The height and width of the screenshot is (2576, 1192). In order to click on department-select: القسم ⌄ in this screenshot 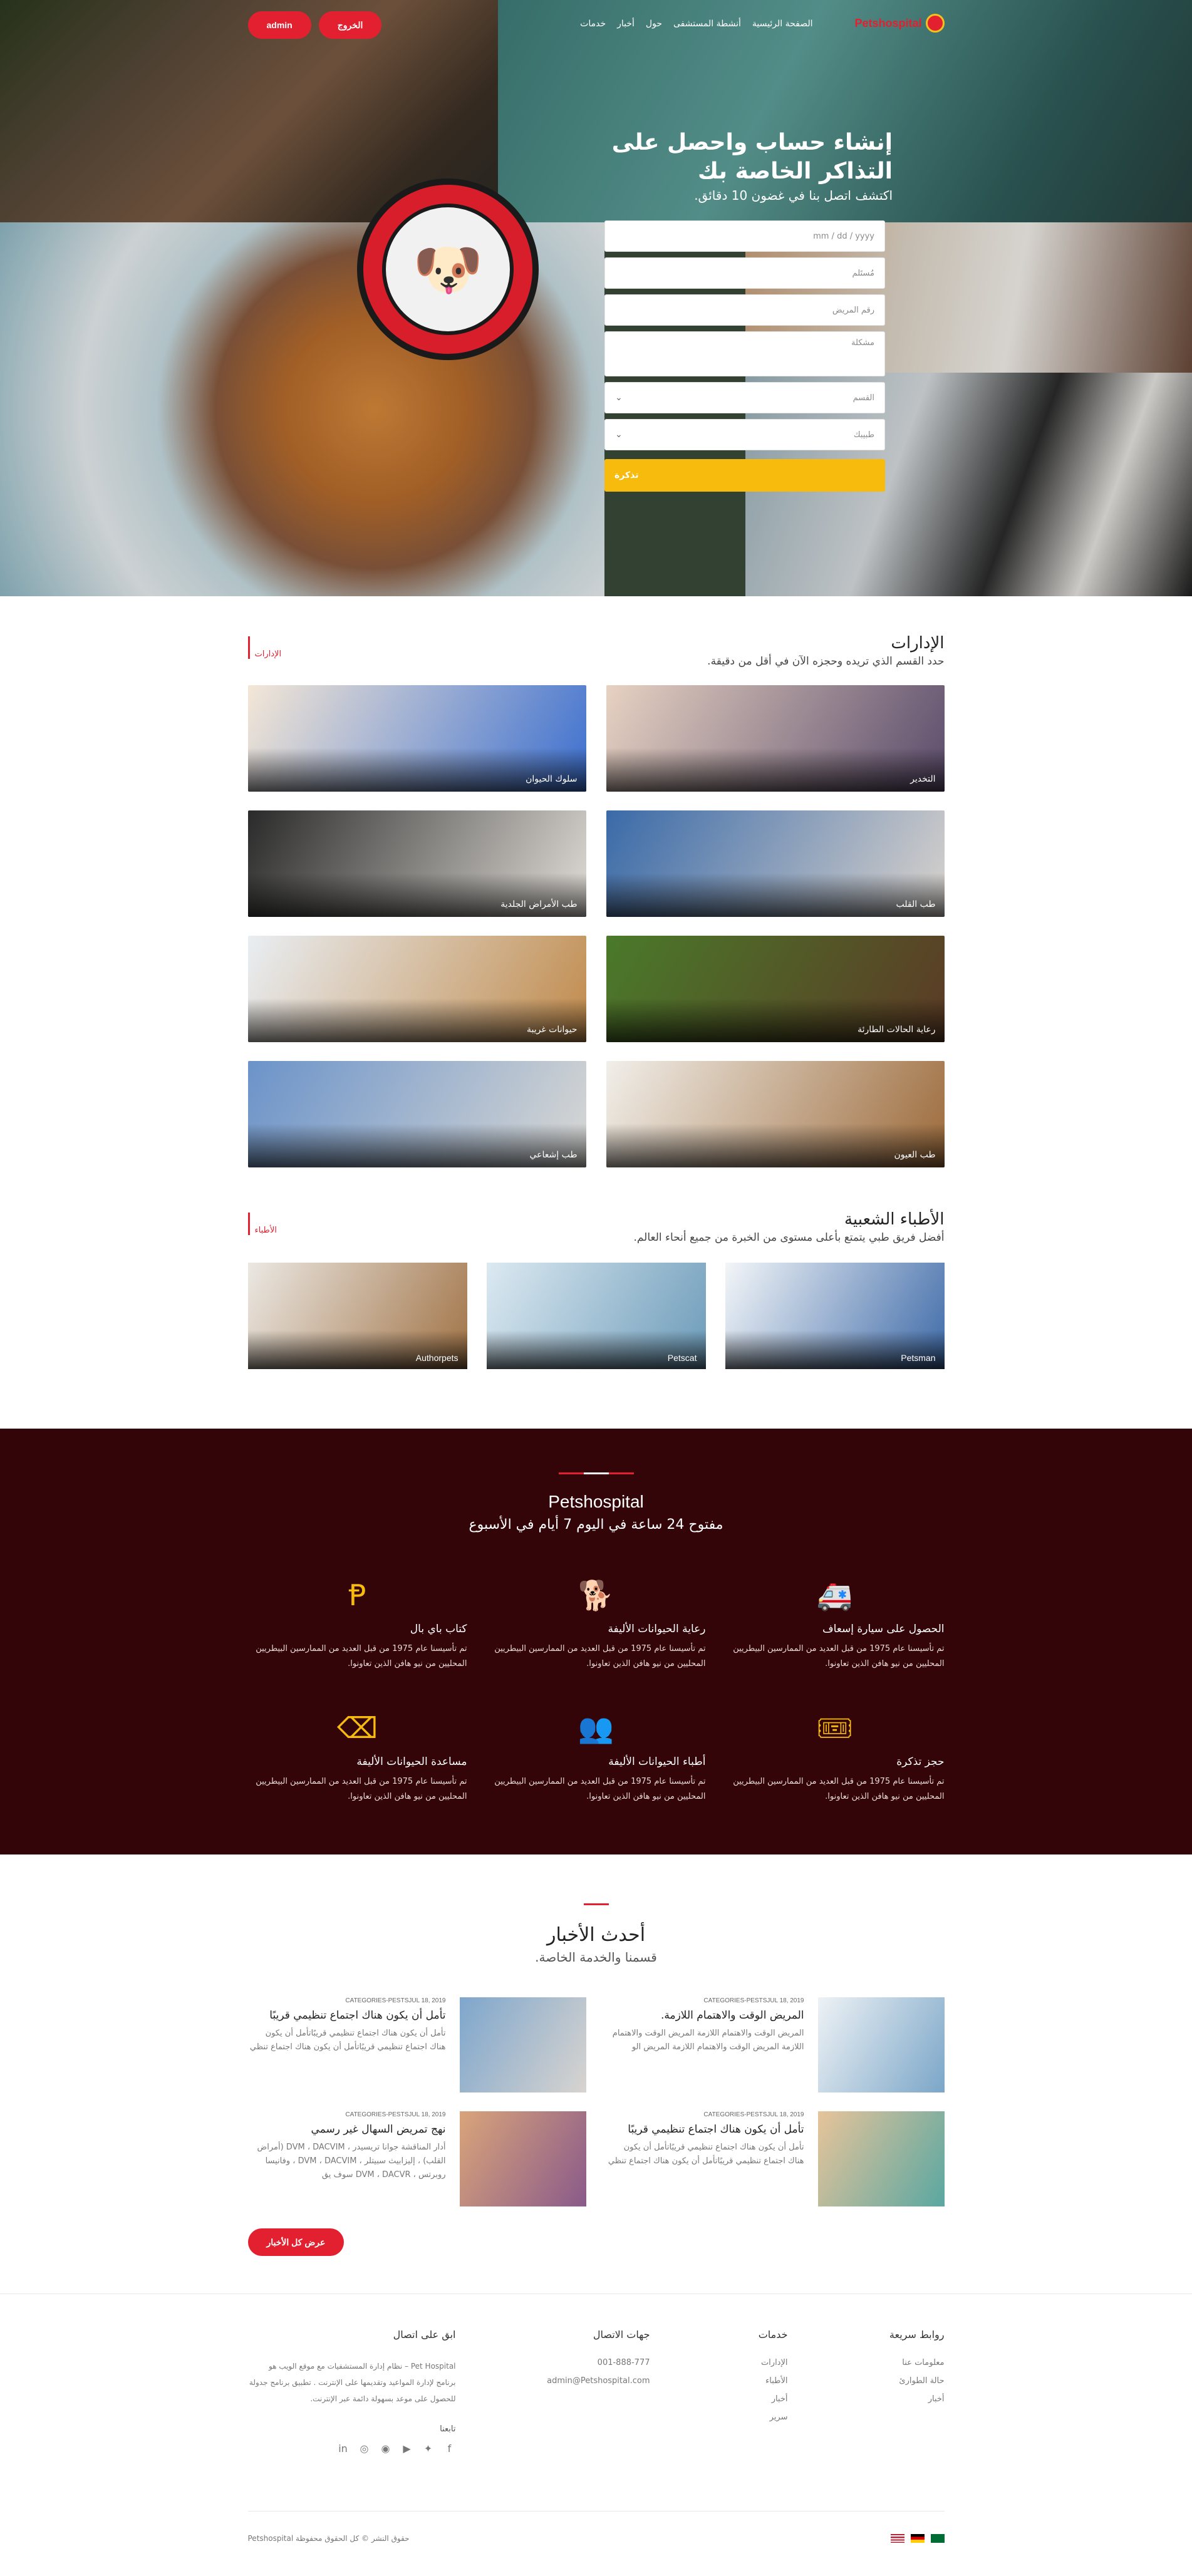, I will do `click(744, 397)`.